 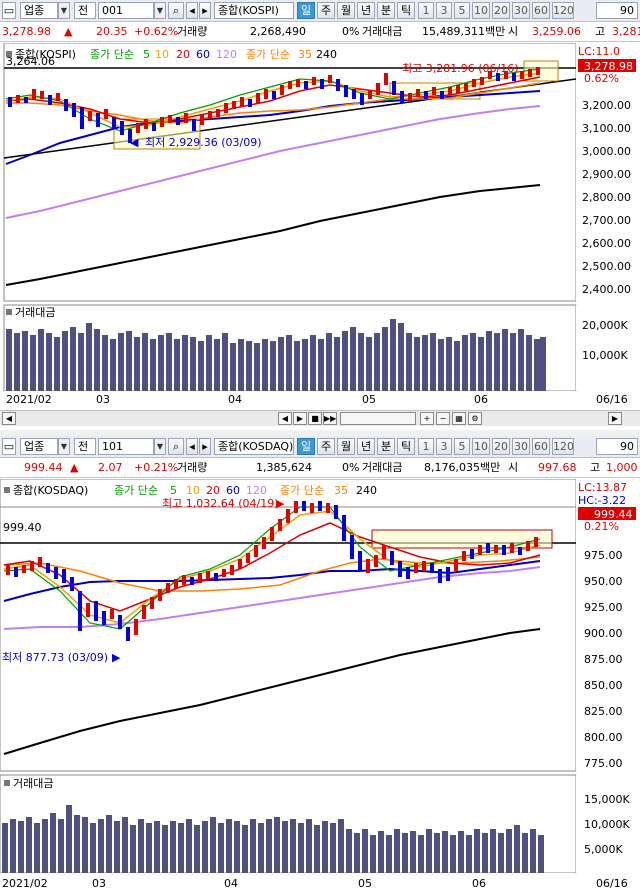 What do you see at coordinates (612, 399) in the screenshot?
I see `x-end-label: 06/16` at bounding box center [612, 399].